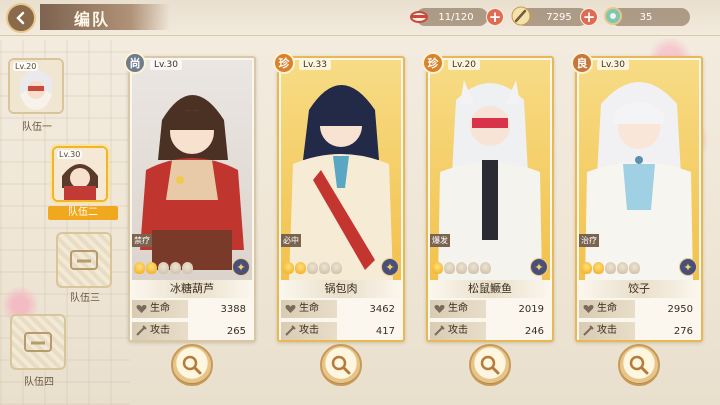  What do you see at coordinates (341, 309) in the screenshot?
I see `hp-row: 生命 3462` at bounding box center [341, 309].